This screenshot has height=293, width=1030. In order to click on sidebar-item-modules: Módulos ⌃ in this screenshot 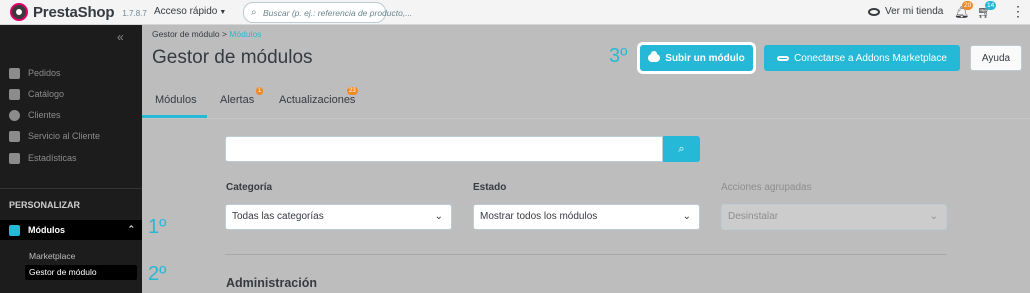, I will do `click(71, 230)`.